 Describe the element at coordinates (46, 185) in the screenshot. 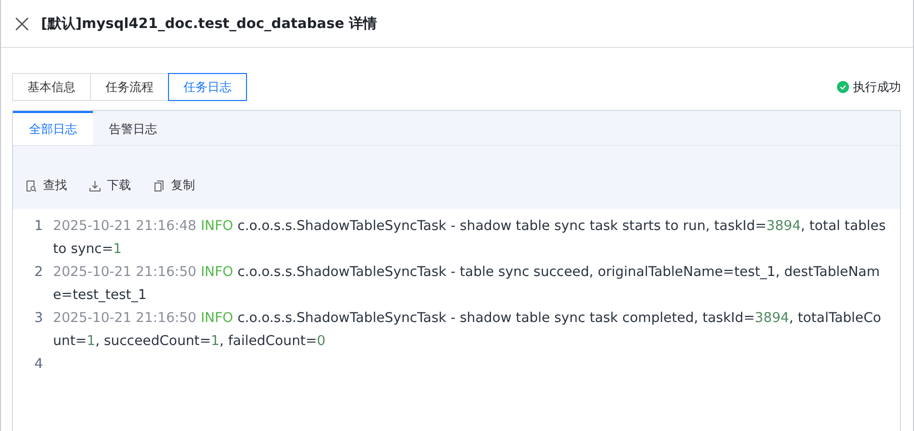

I see `search-button: 查找` at that location.